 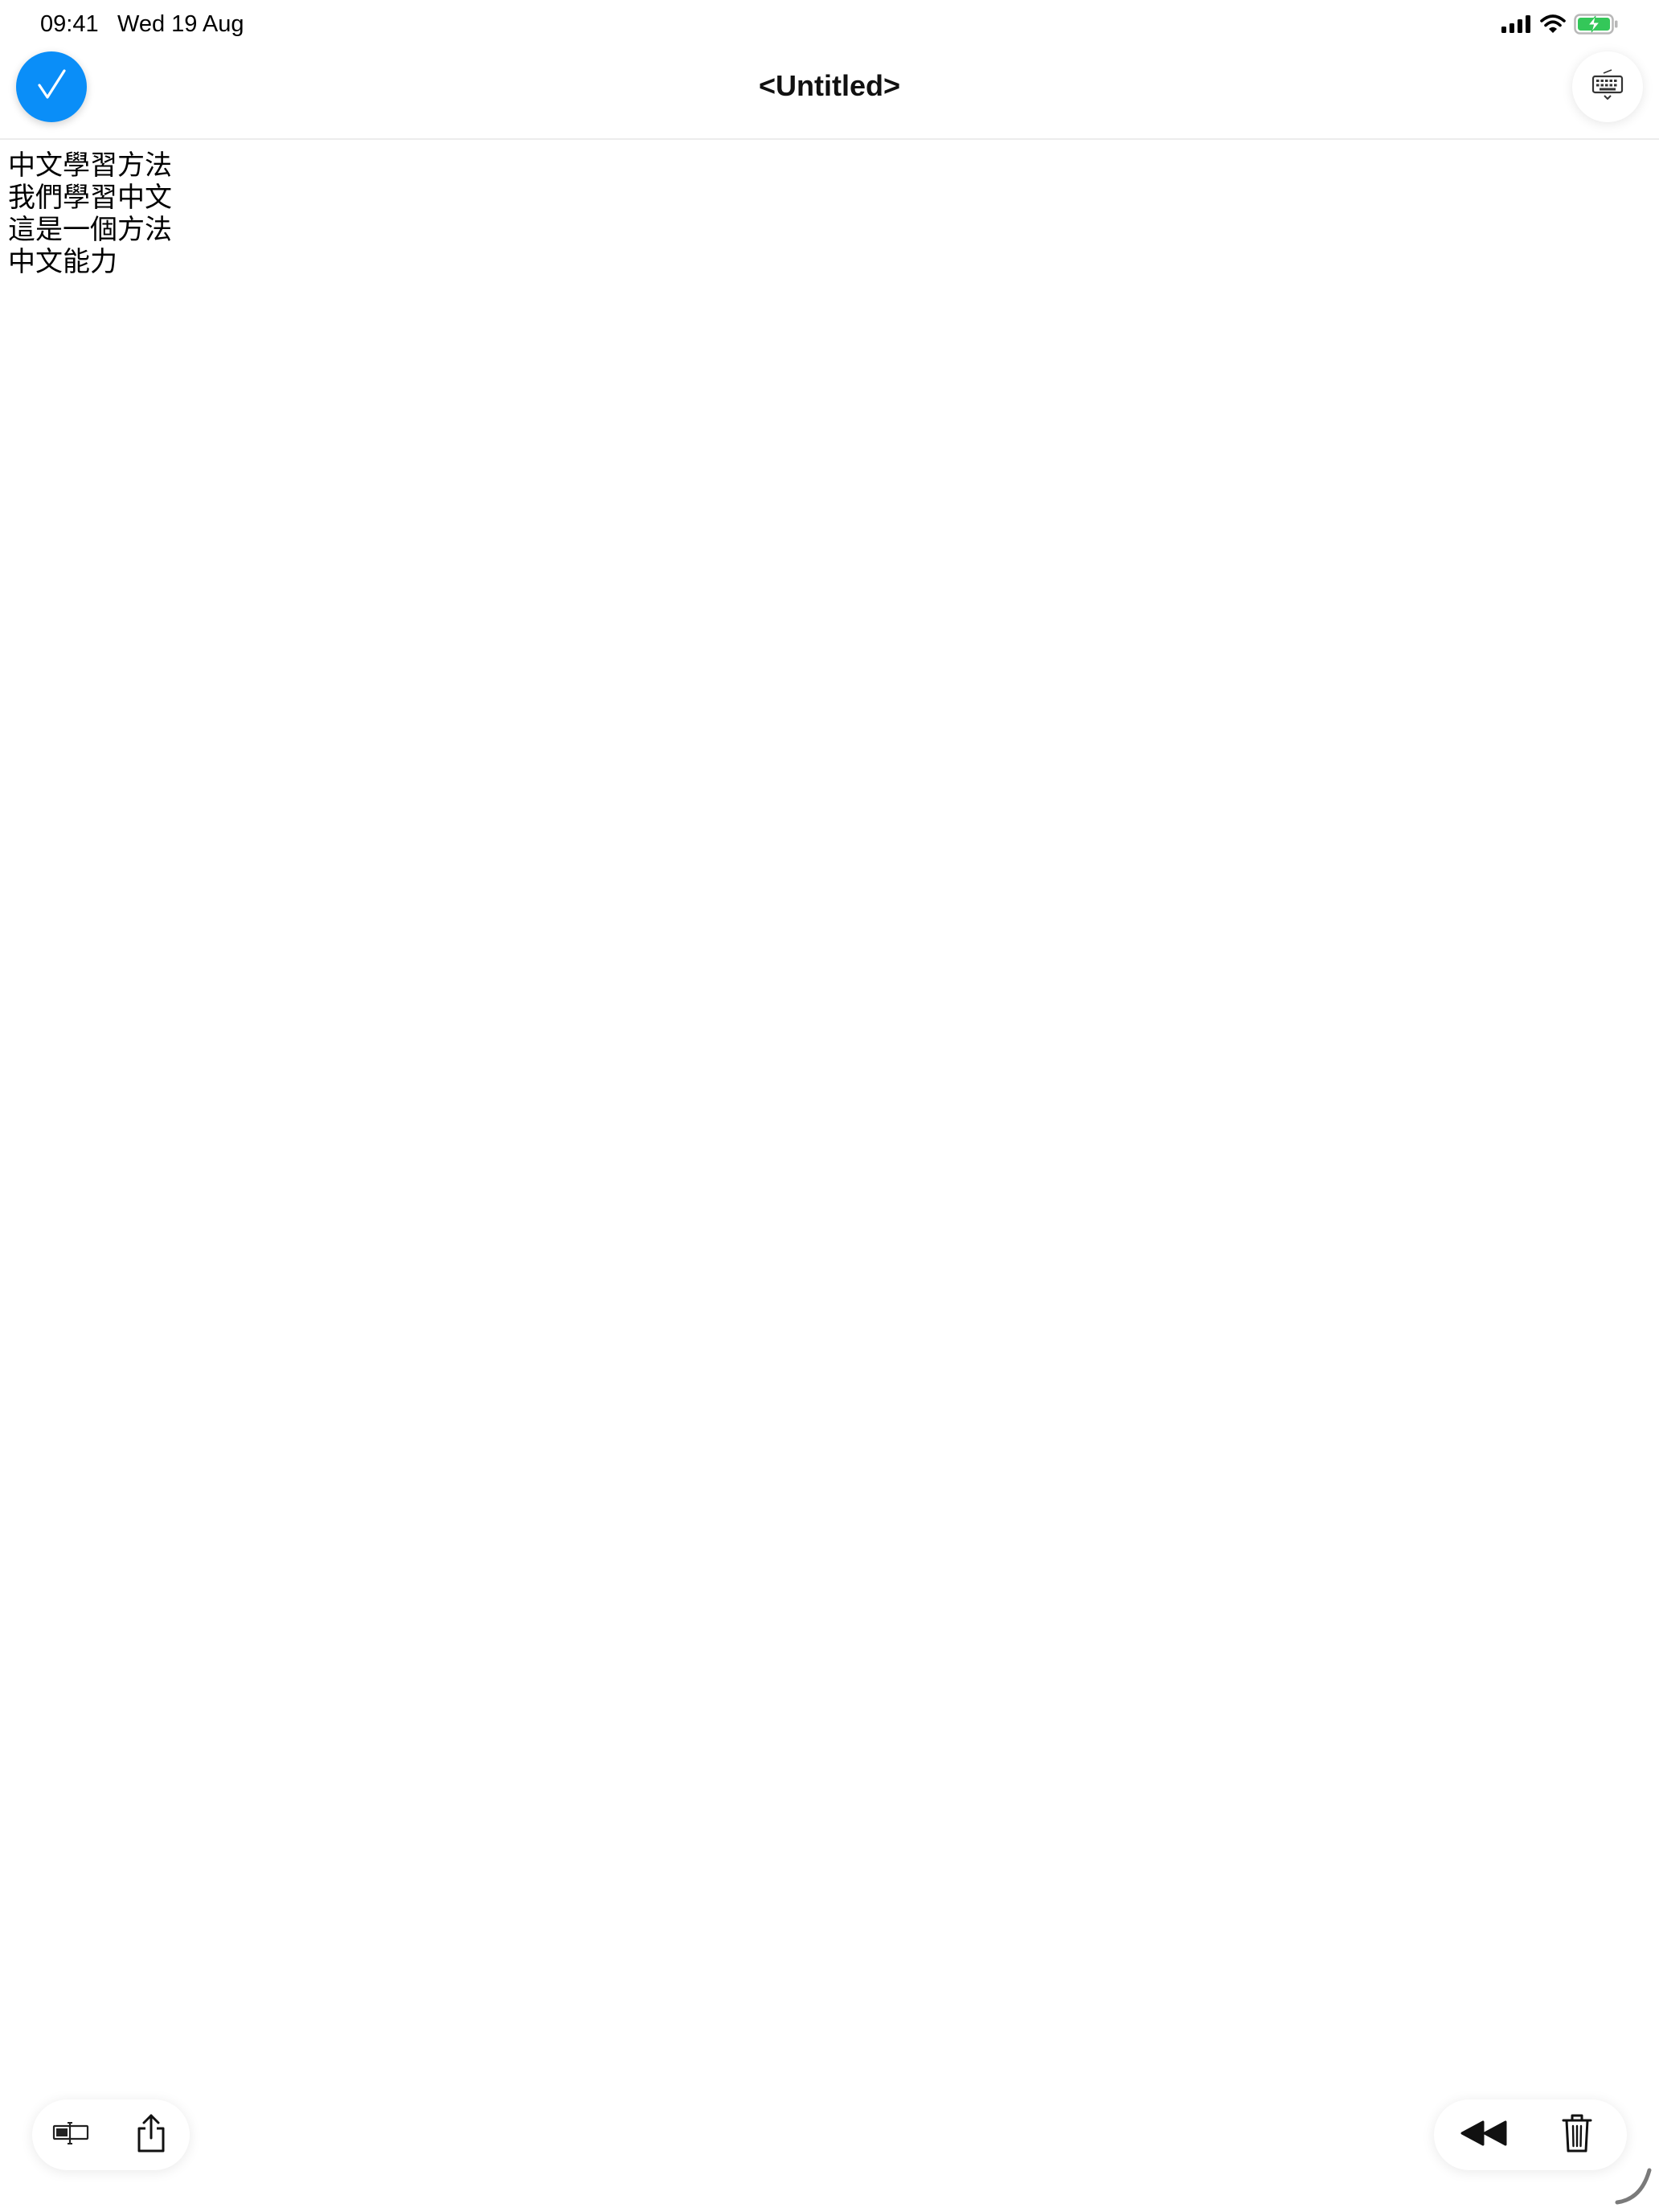 I want to click on rewind-icon, so click(x=1484, y=2135).